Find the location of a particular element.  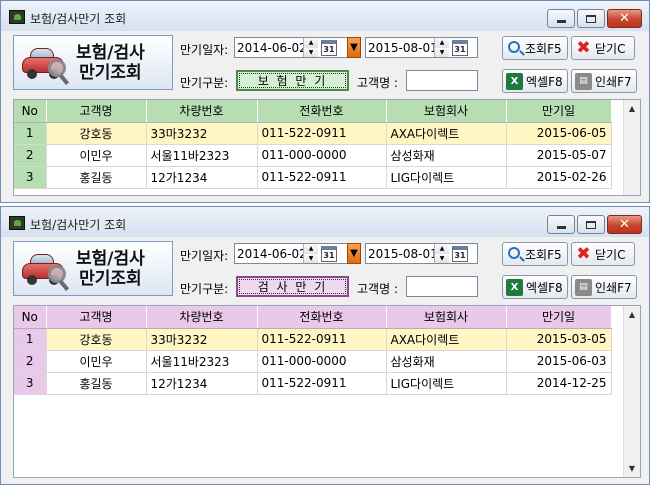

minimize-icon is located at coordinates (561, 21).